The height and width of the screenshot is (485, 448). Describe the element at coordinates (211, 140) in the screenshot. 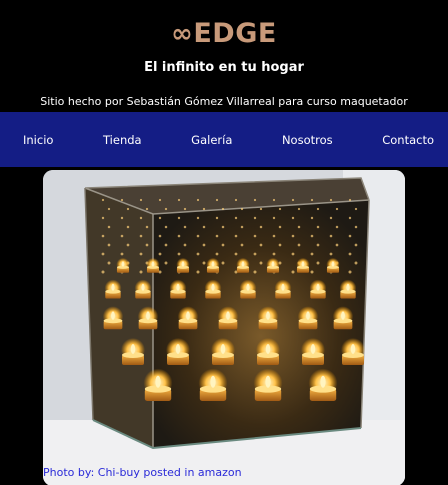

I see `nav-item-galeria: Galería` at that location.